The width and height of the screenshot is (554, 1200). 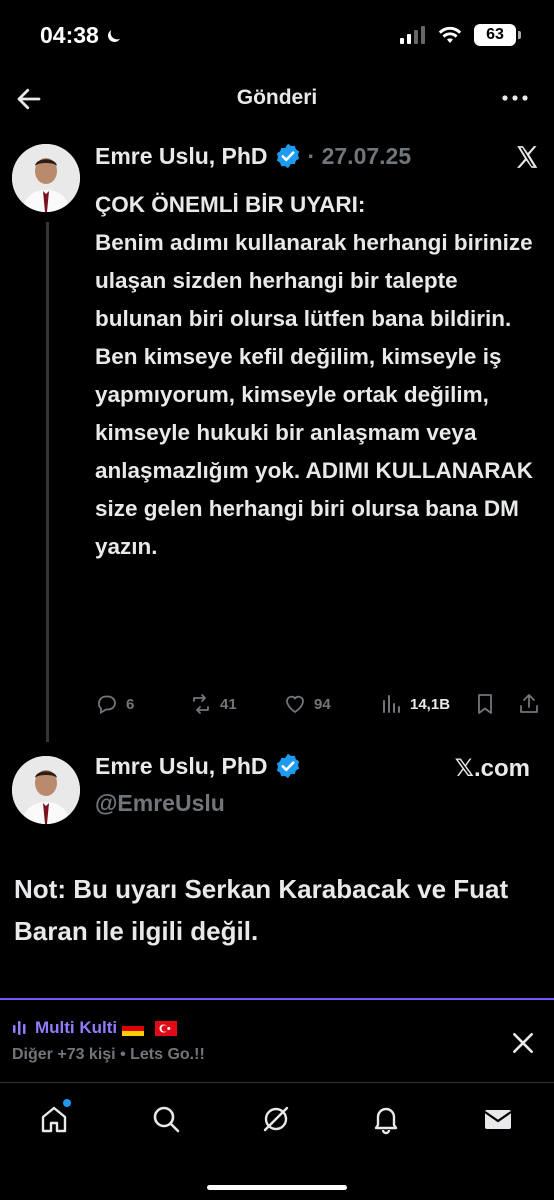 I want to click on x-logo-icon, so click(x=527, y=157).